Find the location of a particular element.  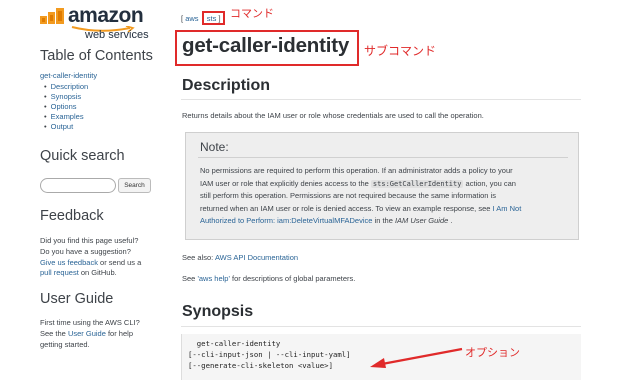

command-highlight-box is located at coordinates (213, 18).